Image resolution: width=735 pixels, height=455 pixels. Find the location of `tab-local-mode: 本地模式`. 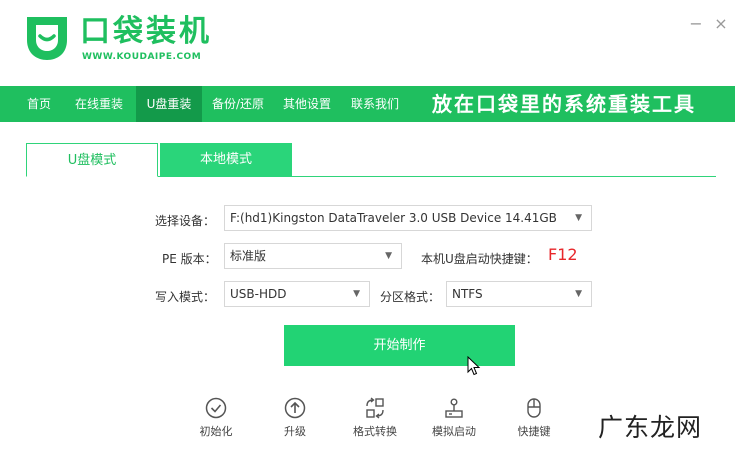

tab-local-mode: 本地模式 is located at coordinates (226, 160).